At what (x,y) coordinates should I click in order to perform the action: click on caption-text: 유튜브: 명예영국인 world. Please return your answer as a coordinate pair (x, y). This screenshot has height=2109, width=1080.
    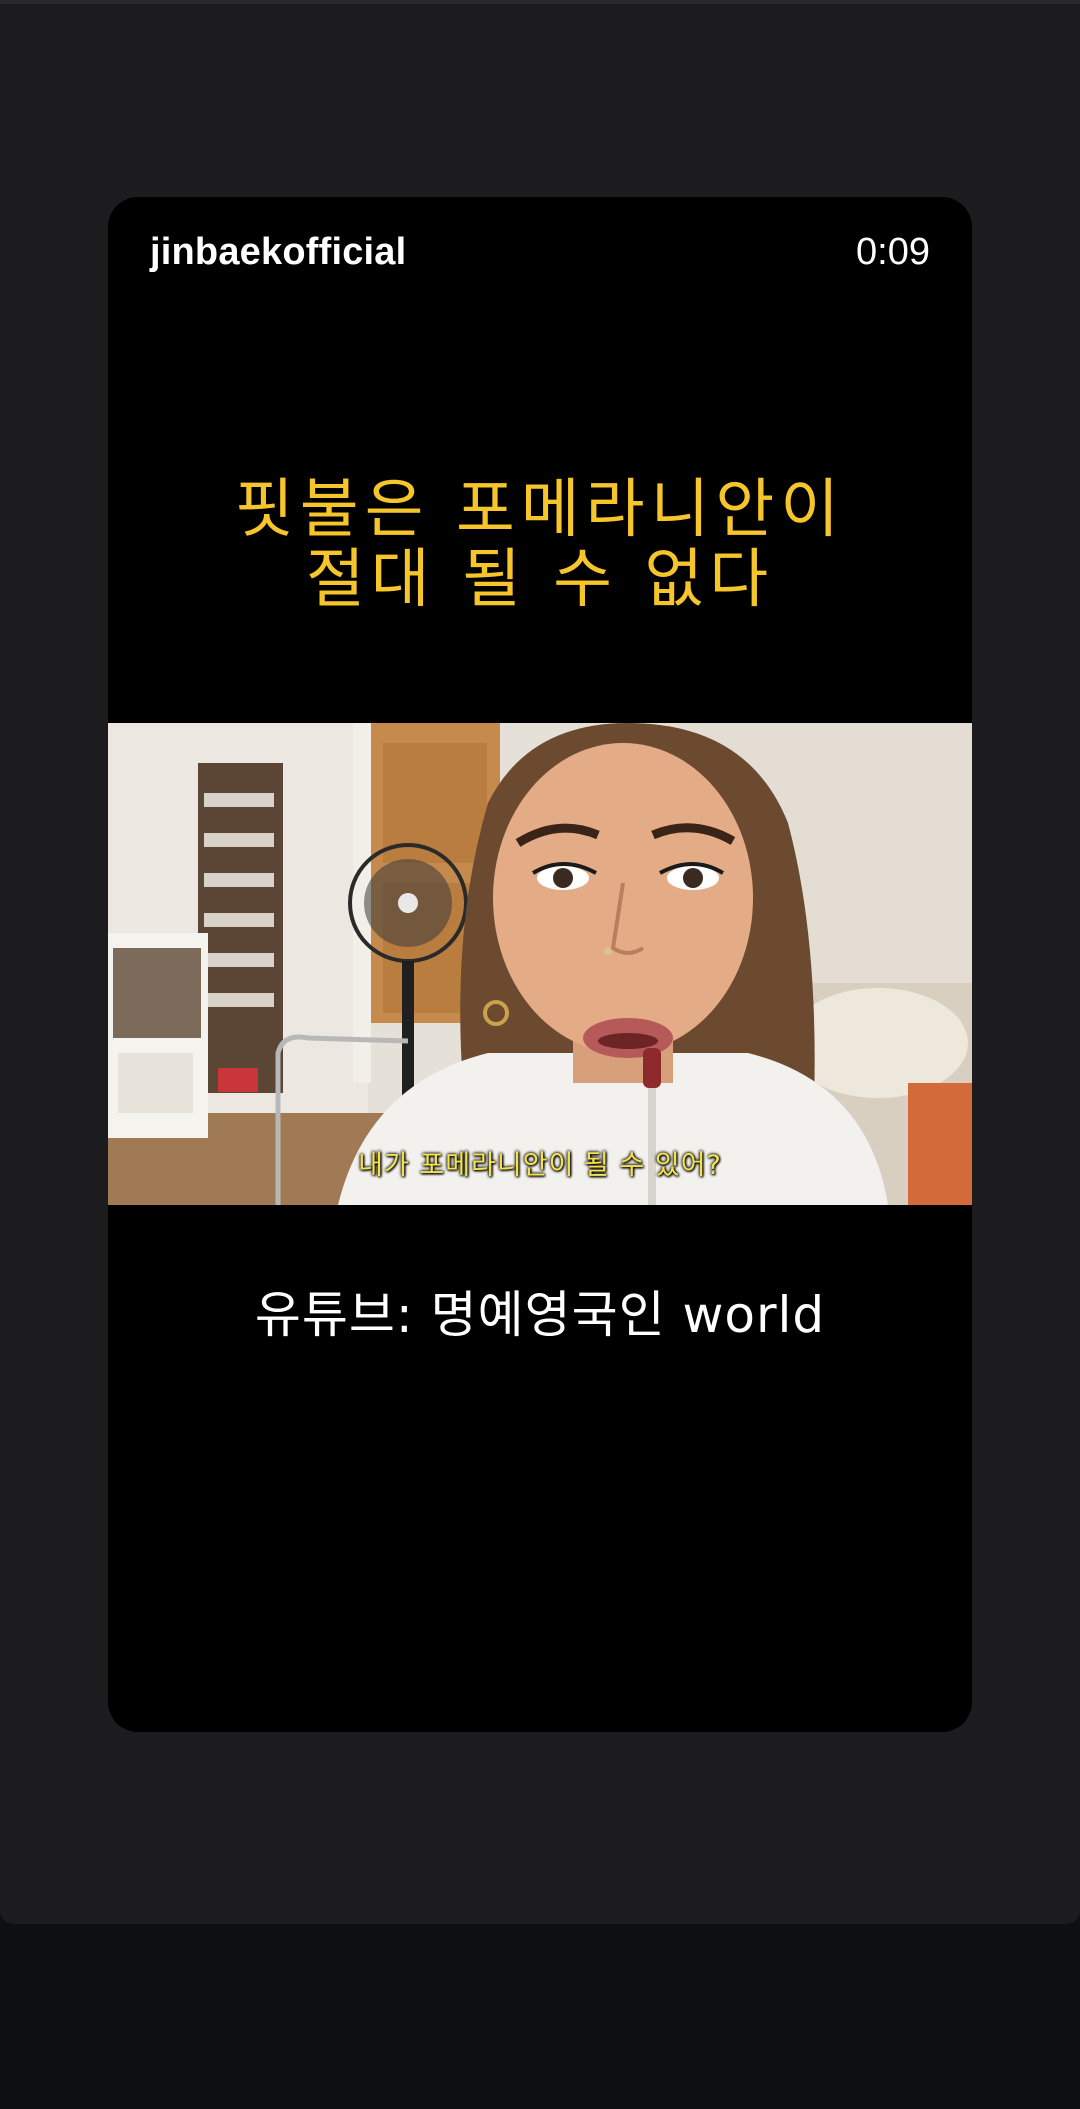
    Looking at the image, I should click on (540, 1315).